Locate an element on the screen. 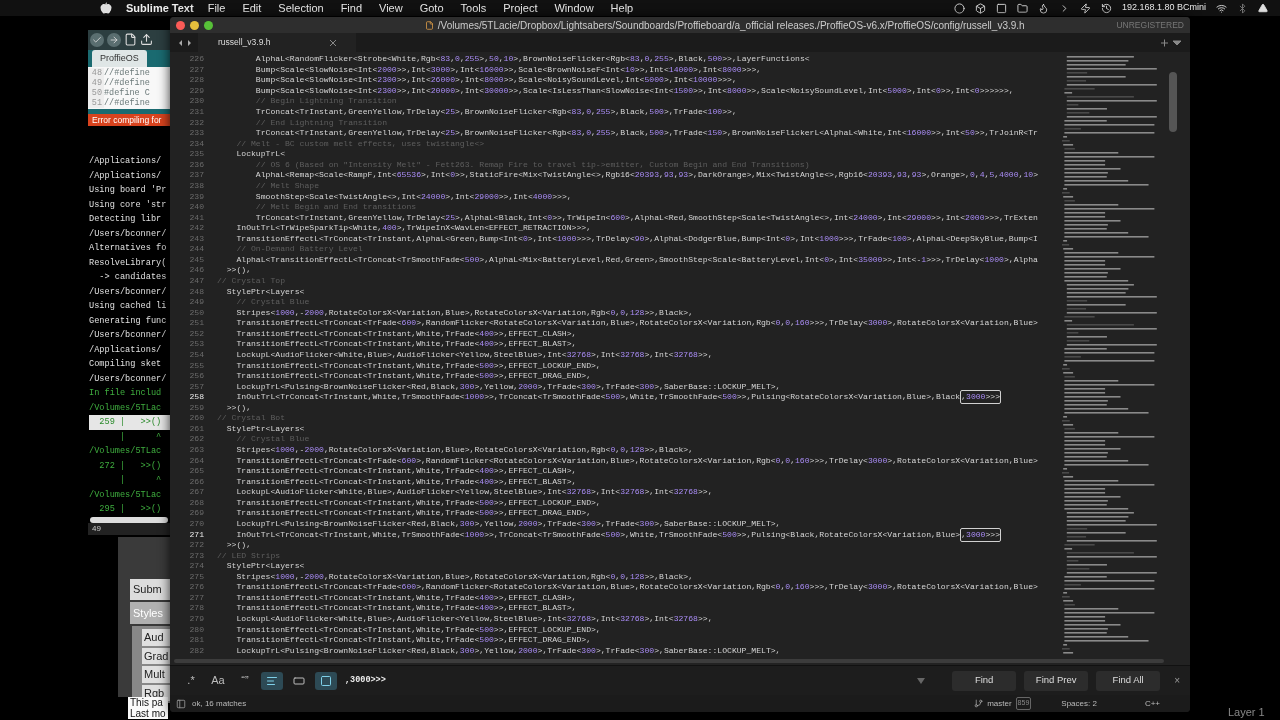 This screenshot has height=720, width=1280. line-number: 228 is located at coordinates (196, 80).